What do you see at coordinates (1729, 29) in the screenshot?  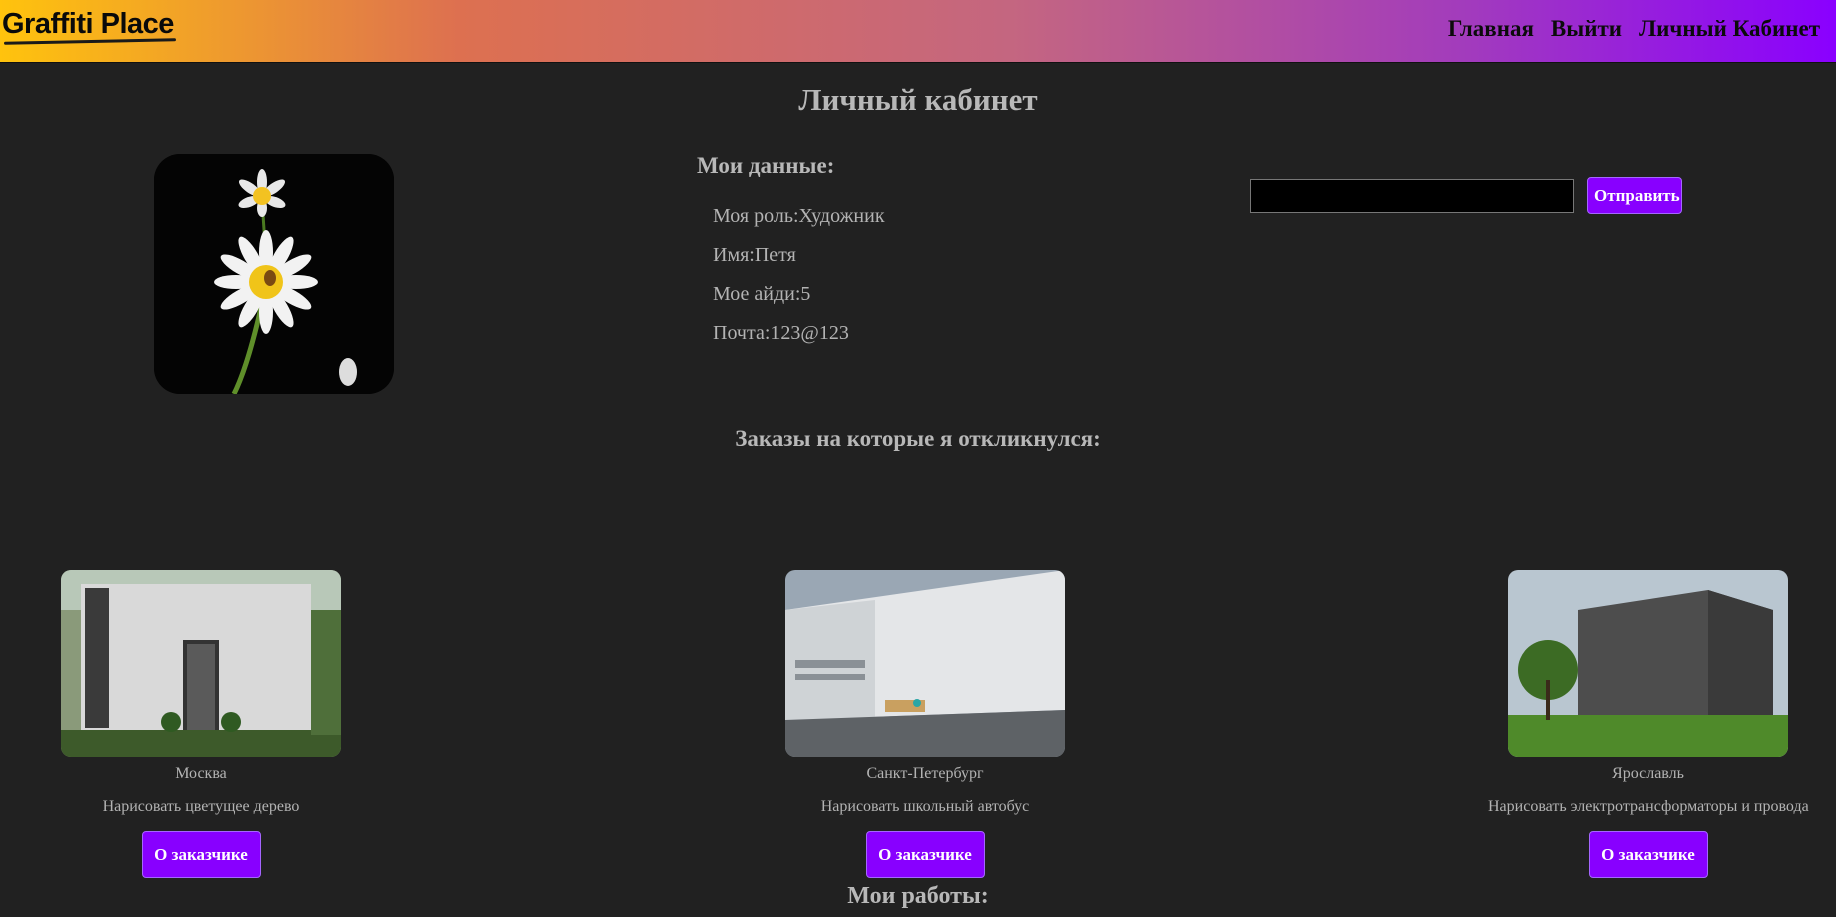 I see `nav-link-account: Личный Кабинет` at bounding box center [1729, 29].